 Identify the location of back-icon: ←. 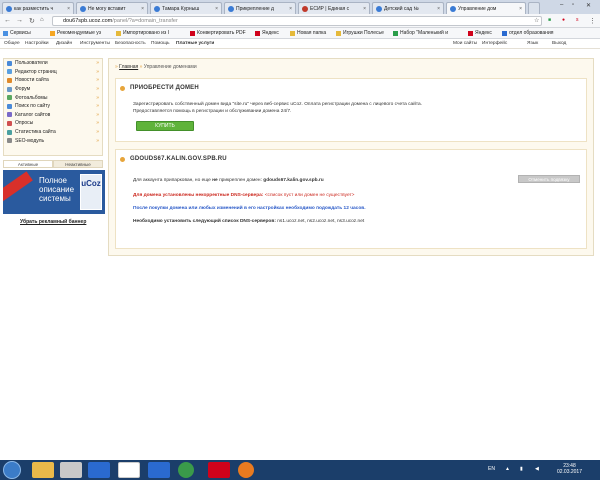
(7, 20).